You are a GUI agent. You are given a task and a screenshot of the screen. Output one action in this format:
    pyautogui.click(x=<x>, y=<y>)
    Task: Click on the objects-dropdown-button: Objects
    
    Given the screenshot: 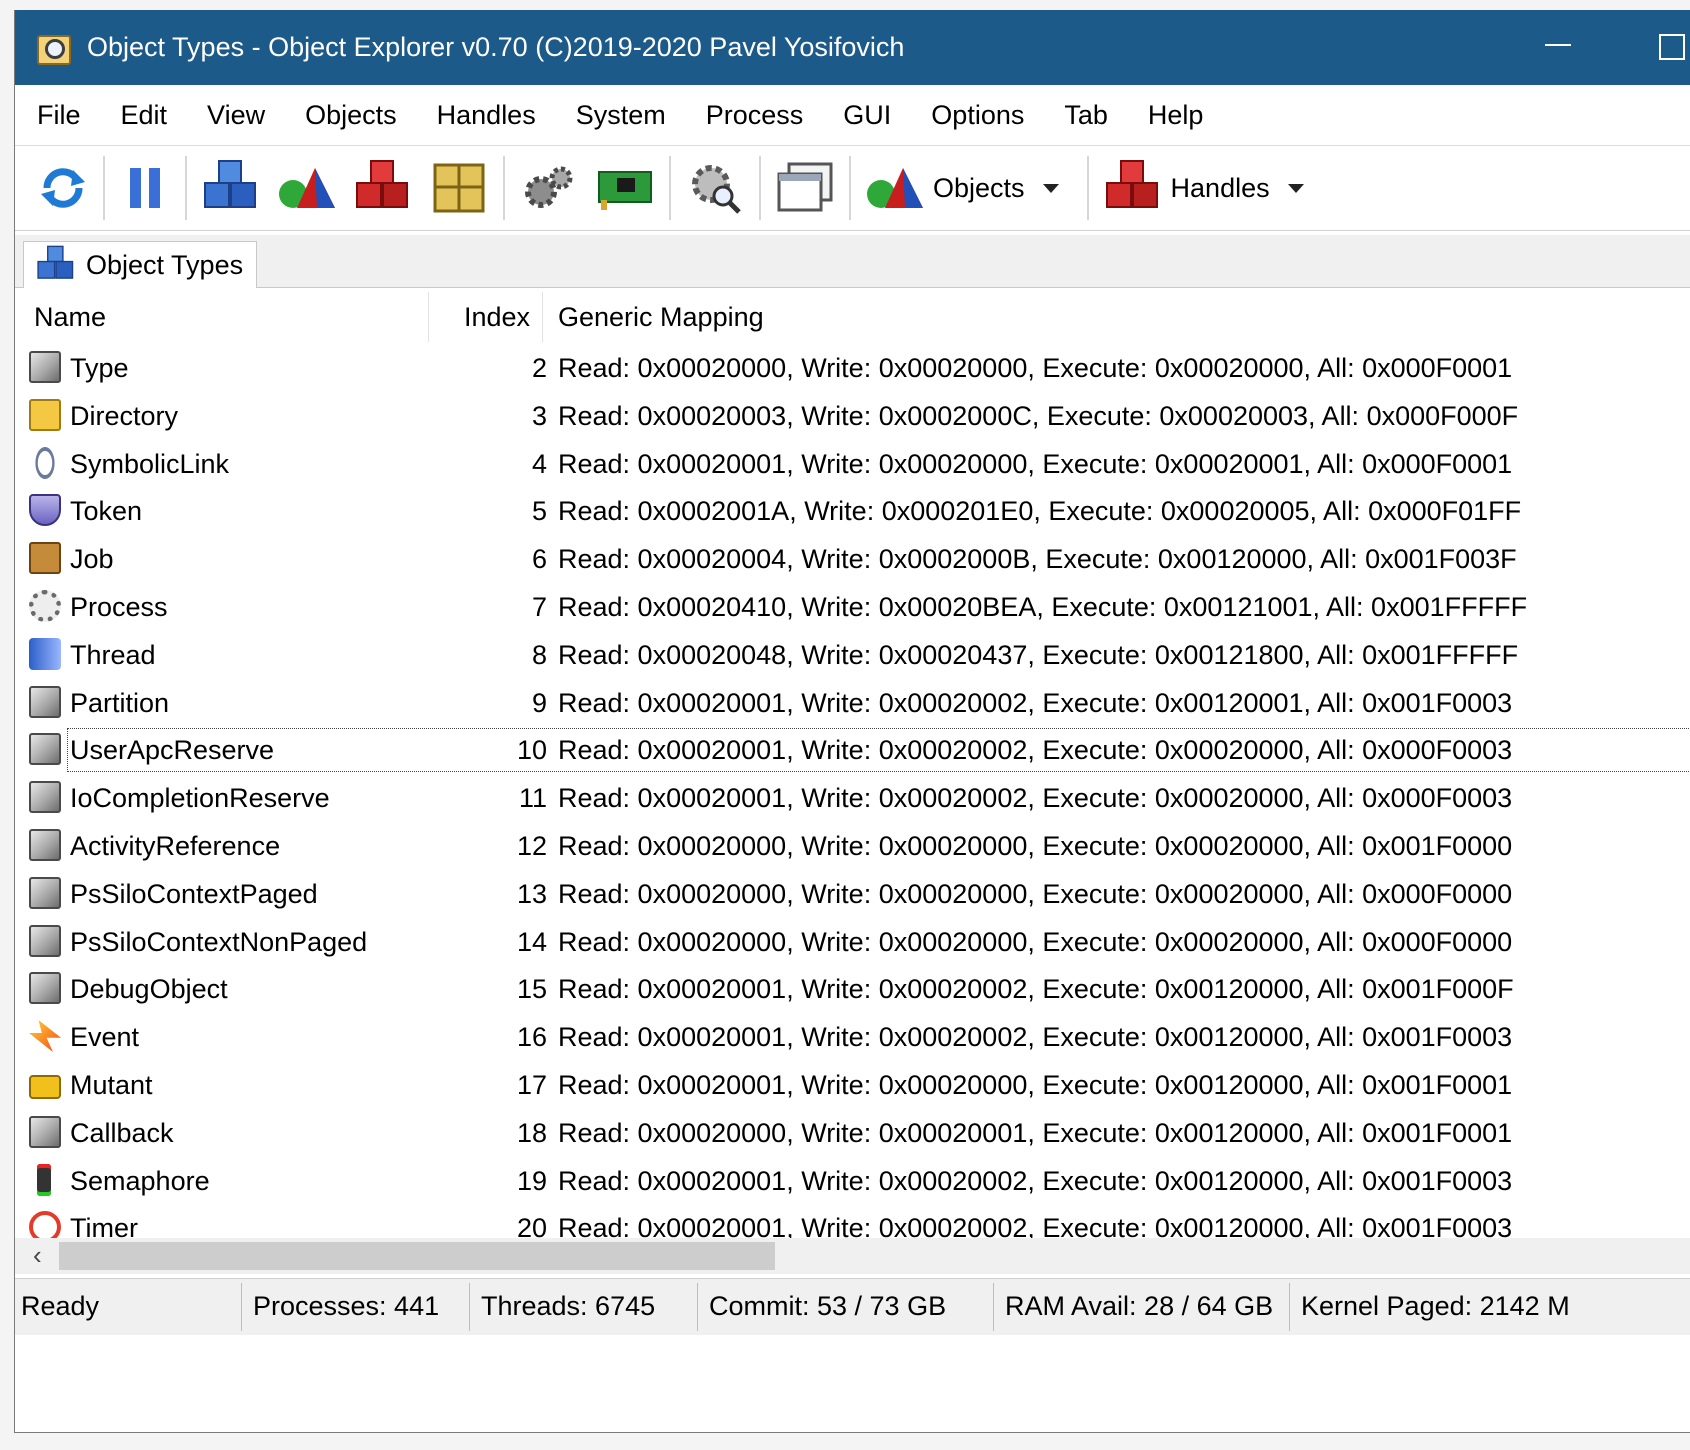 What is the action you would take?
    pyautogui.click(x=969, y=188)
    